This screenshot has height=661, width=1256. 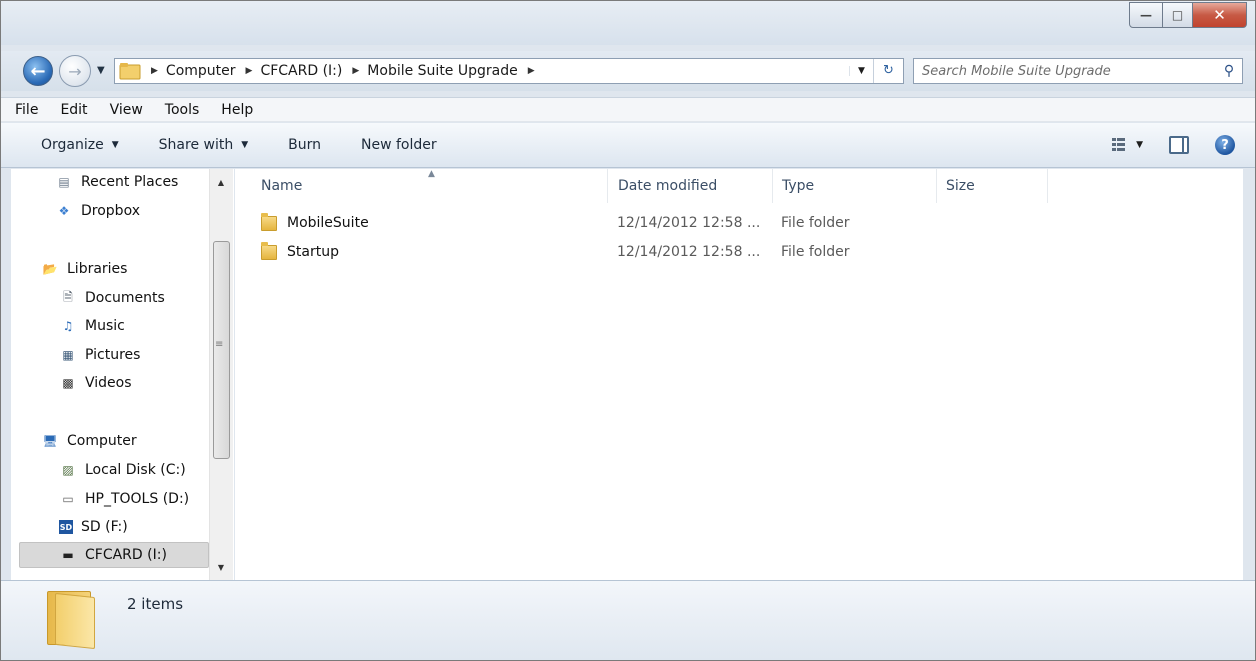 What do you see at coordinates (281, 186) in the screenshot?
I see `column-header-name: Name` at bounding box center [281, 186].